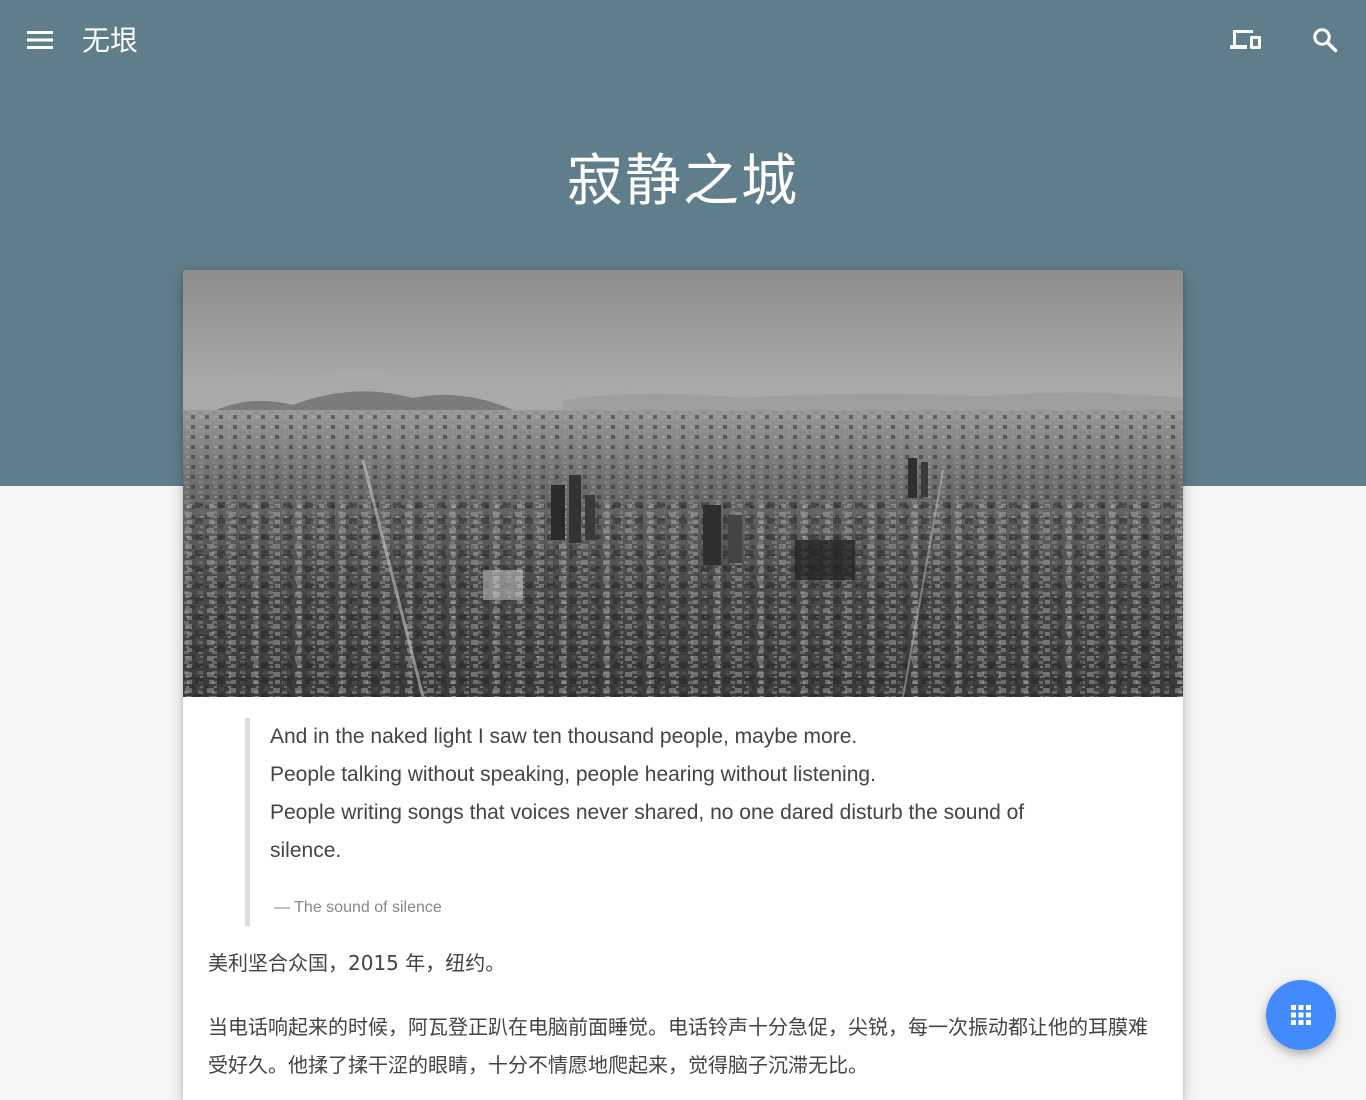 The height and width of the screenshot is (1100, 1366). I want to click on site-title: 无垠, so click(110, 41).